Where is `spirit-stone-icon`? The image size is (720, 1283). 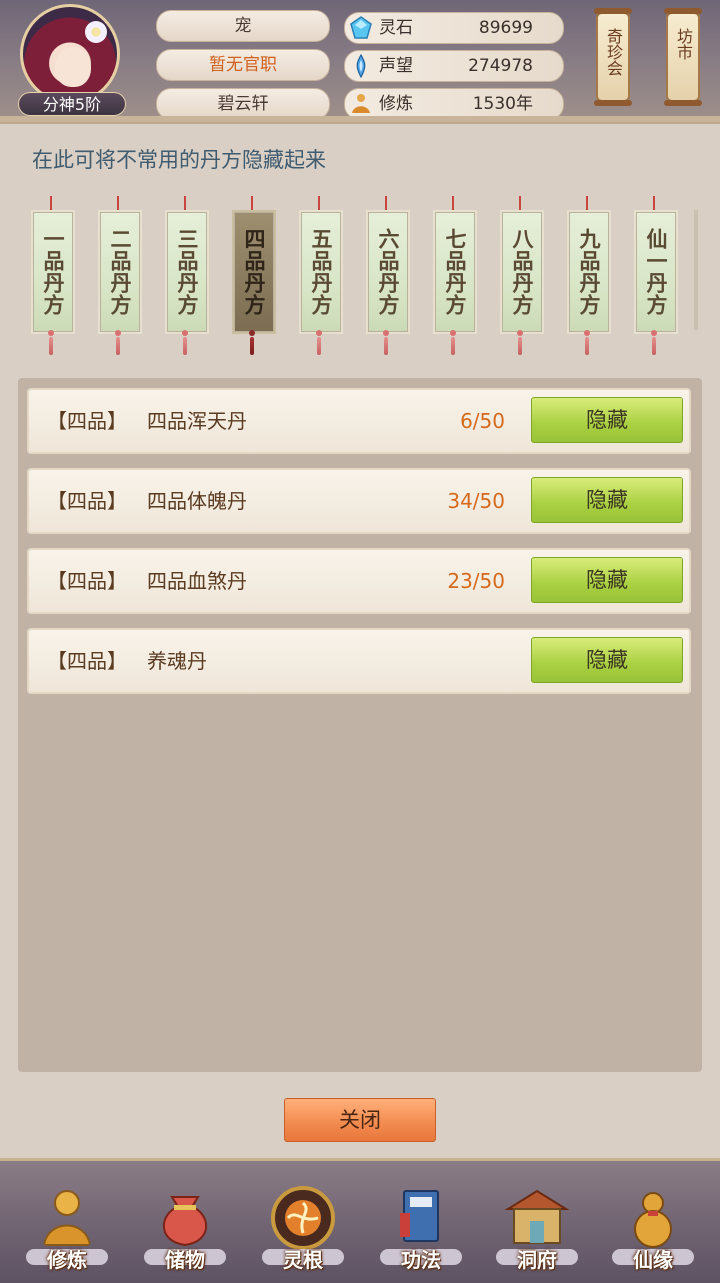
spirit-stone-icon is located at coordinates (361, 27).